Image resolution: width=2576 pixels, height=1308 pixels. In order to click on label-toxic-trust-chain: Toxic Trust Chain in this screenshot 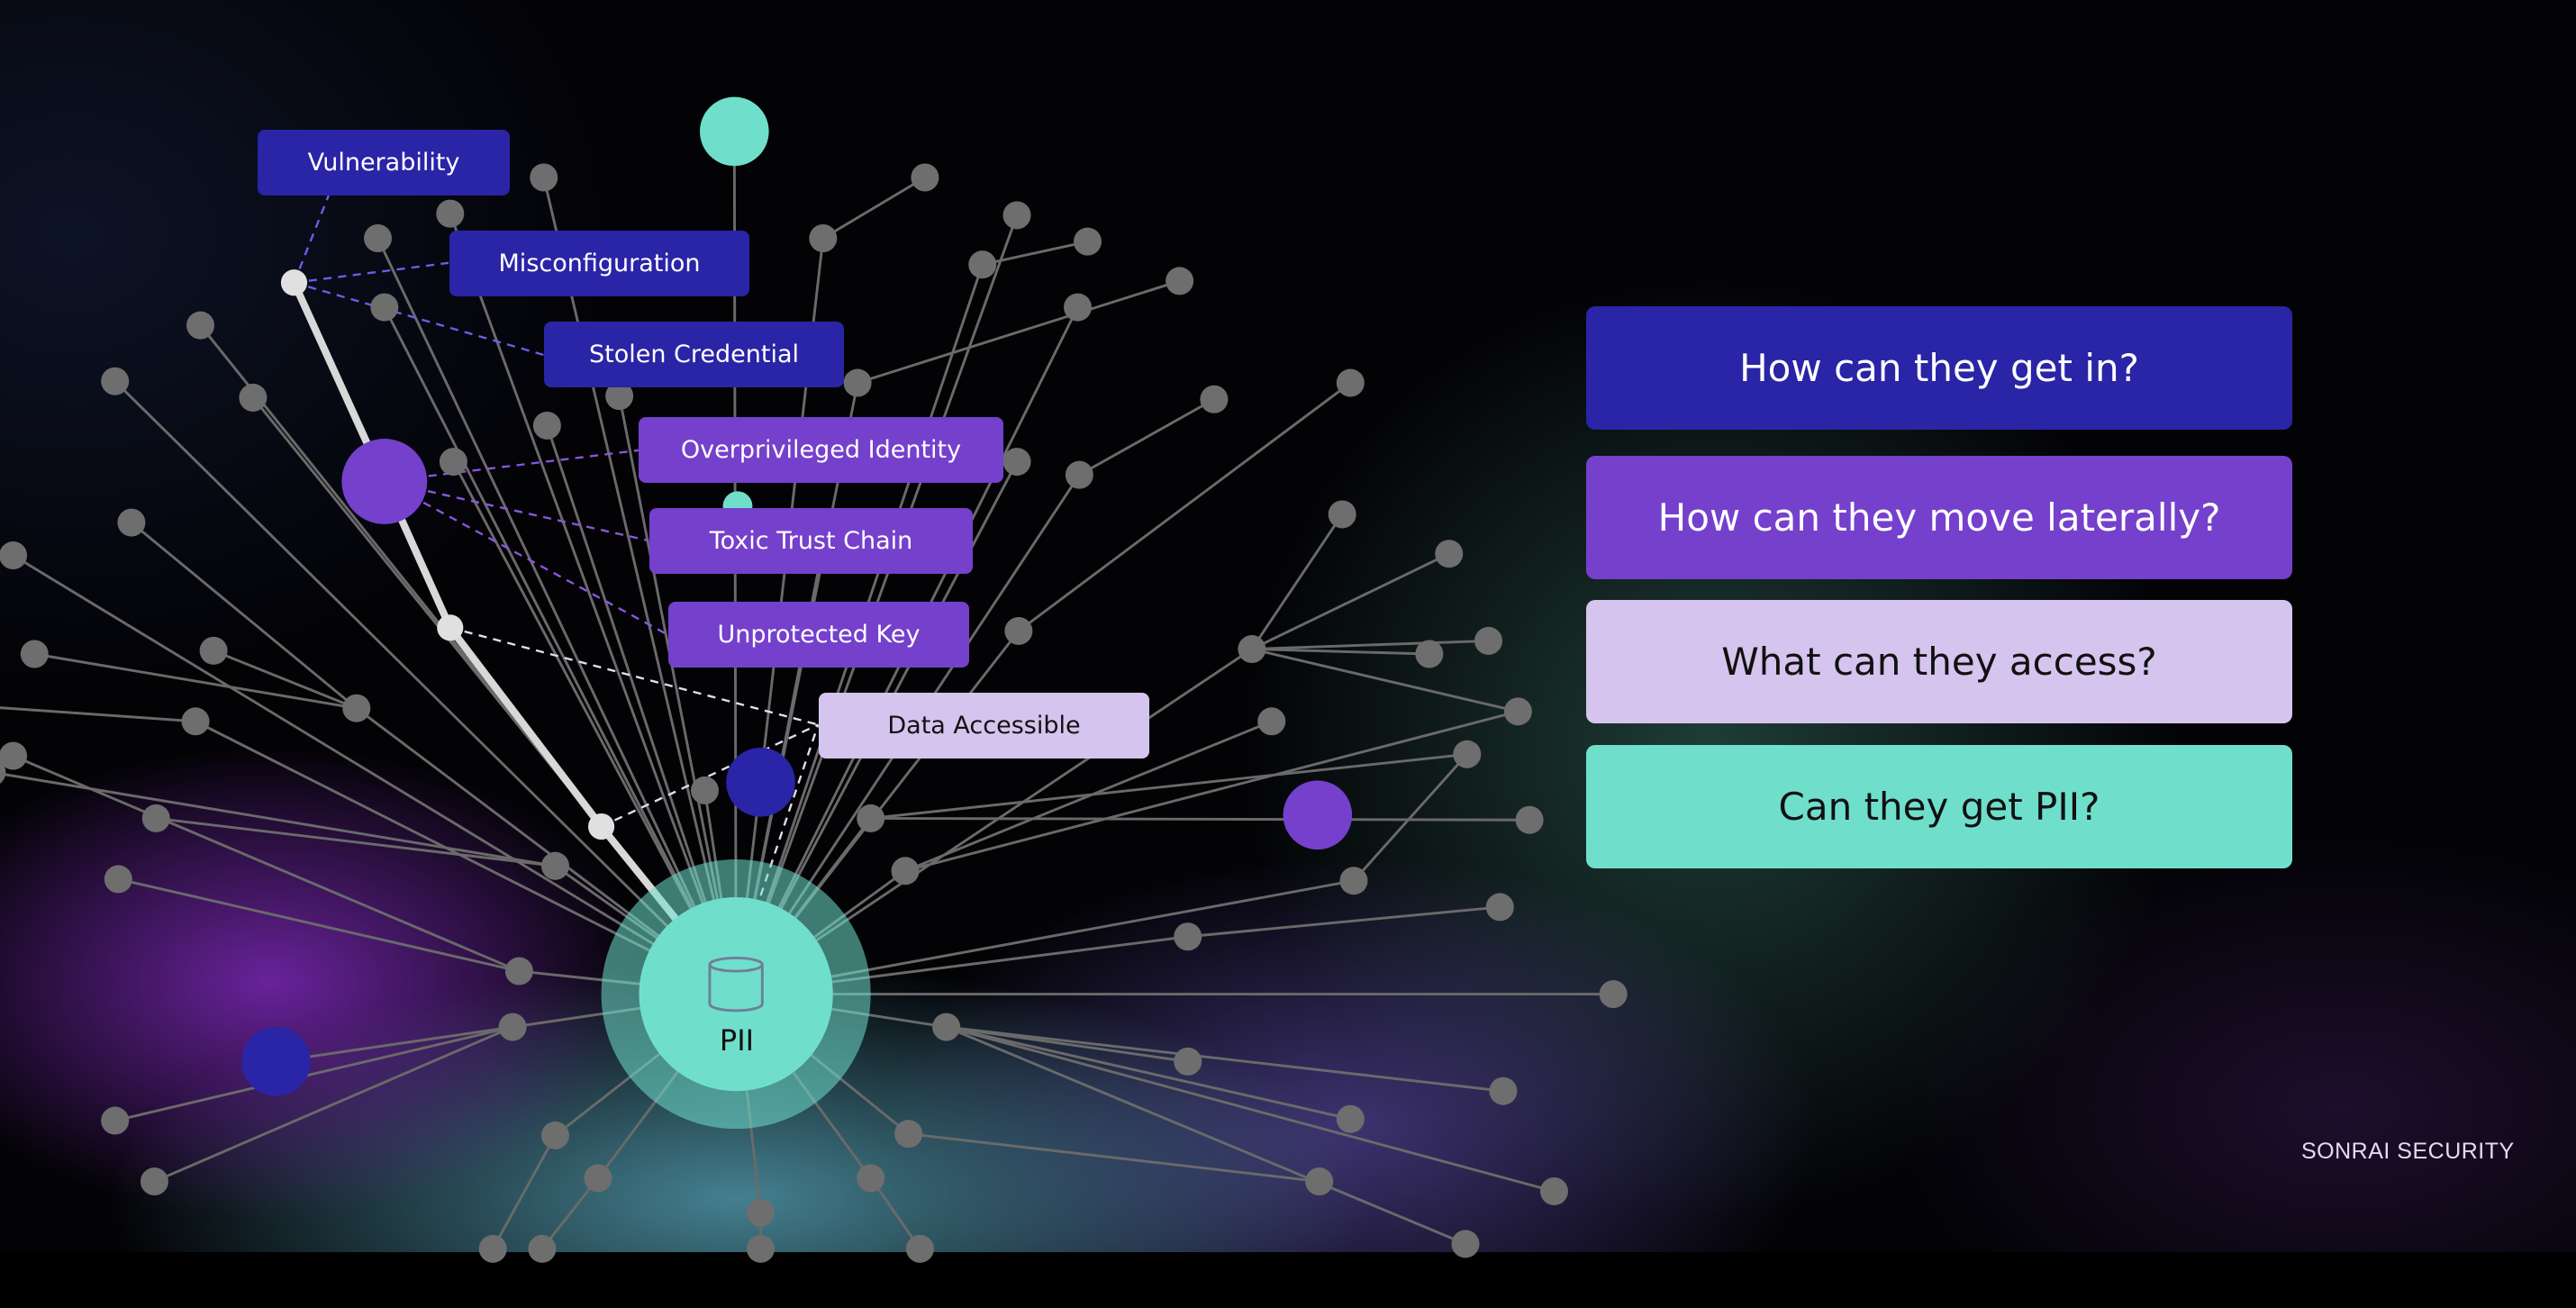, I will do `click(811, 541)`.